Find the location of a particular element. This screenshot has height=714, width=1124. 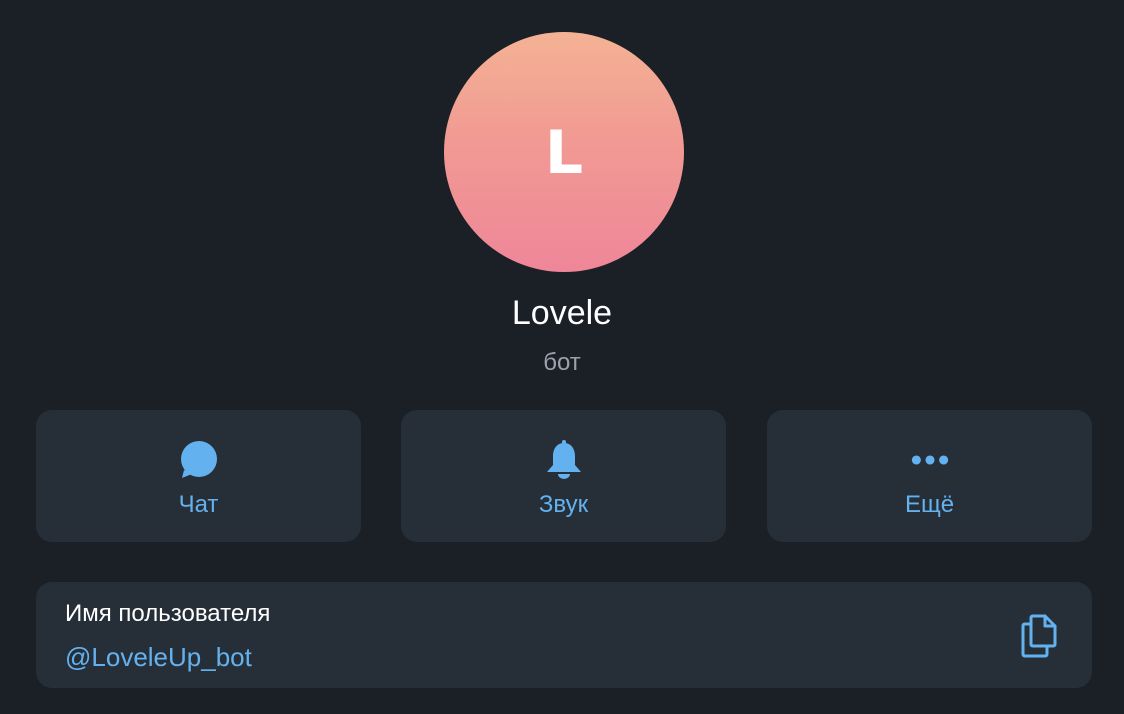

sound-button-label: Звук is located at coordinates (563, 504).